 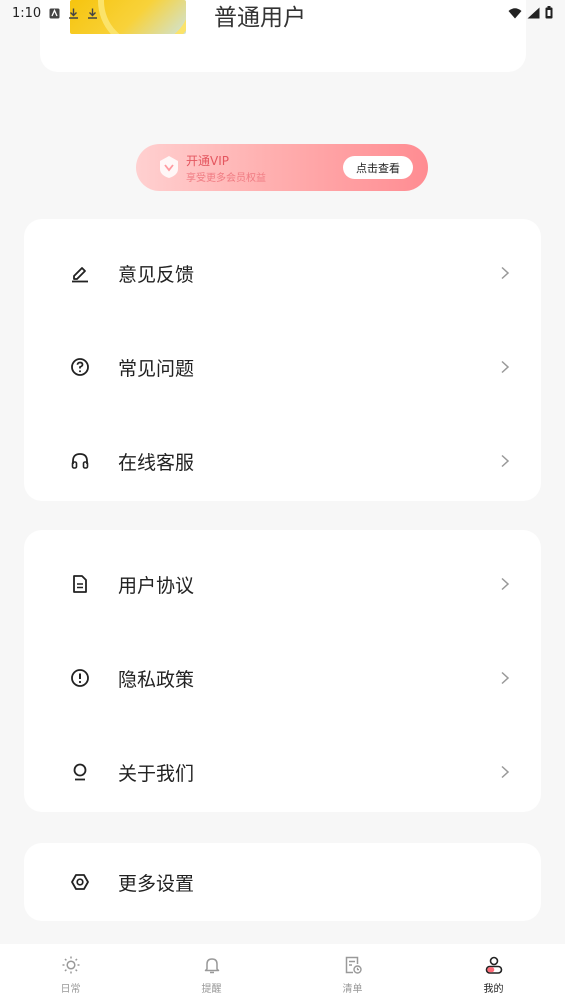 What do you see at coordinates (27, 13) in the screenshot?
I see `status-time: 1:10` at bounding box center [27, 13].